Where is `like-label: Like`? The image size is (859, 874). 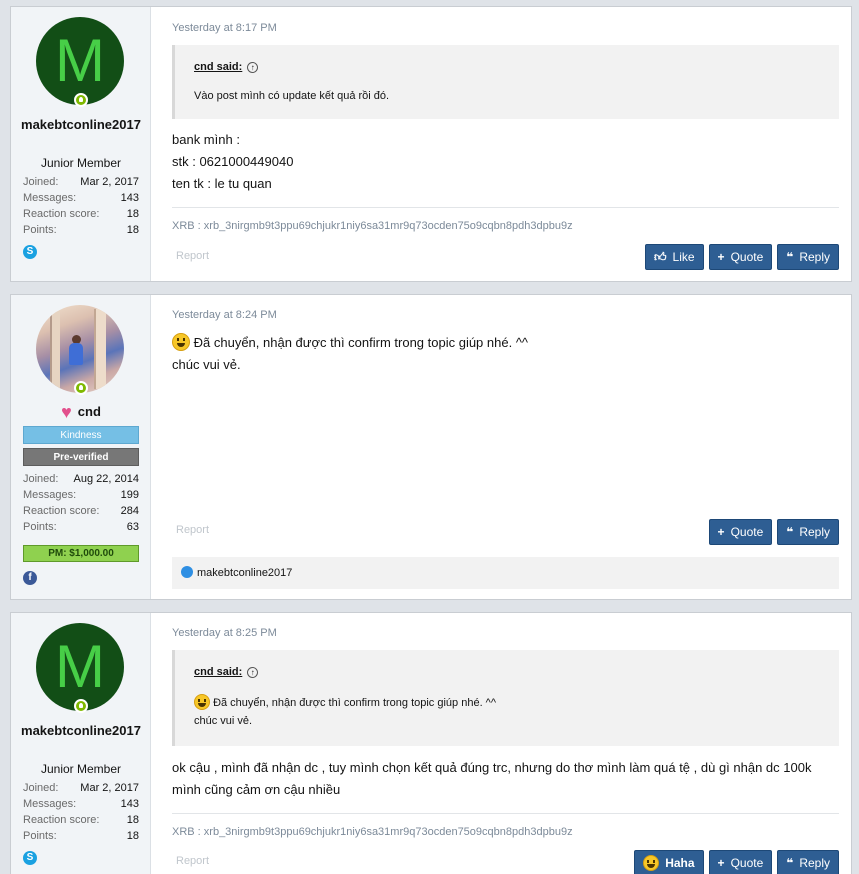 like-label: Like is located at coordinates (683, 257).